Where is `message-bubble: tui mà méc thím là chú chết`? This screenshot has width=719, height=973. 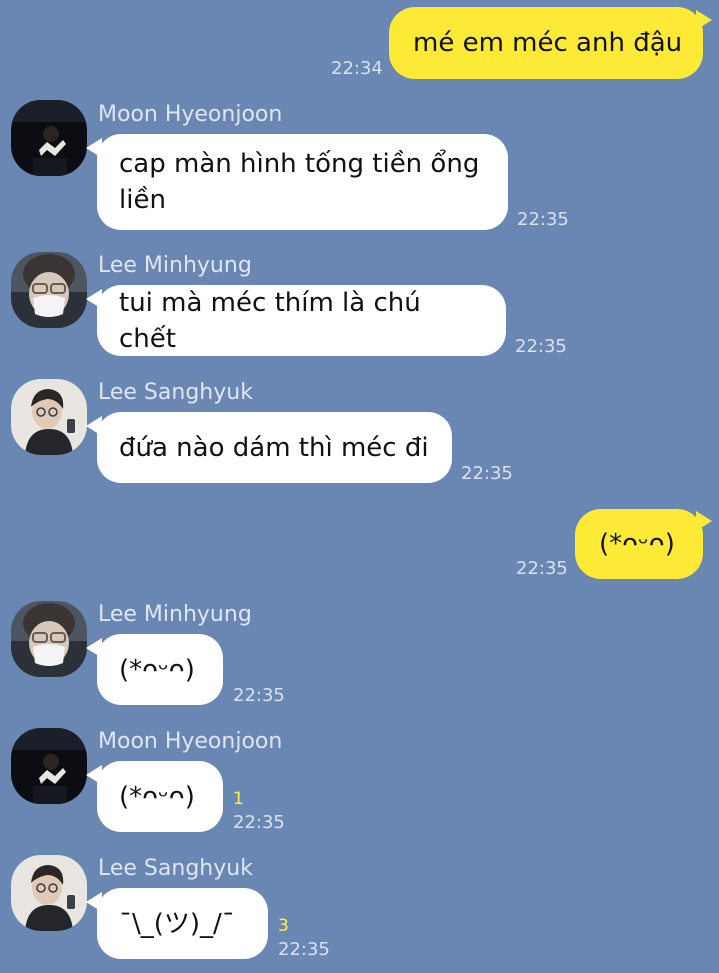
message-bubble: tui mà méc thím là chú chết is located at coordinates (301, 320).